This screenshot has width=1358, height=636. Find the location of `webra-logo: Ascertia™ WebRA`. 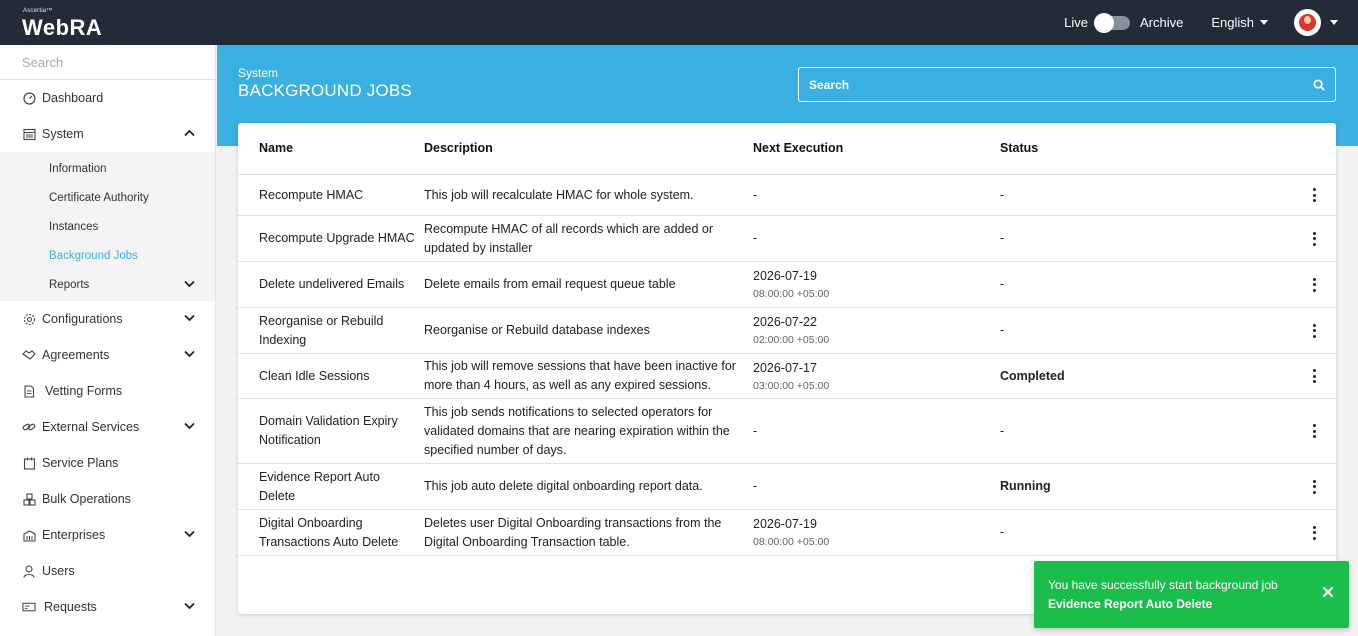

webra-logo: Ascertia™ WebRA is located at coordinates (67, 23).